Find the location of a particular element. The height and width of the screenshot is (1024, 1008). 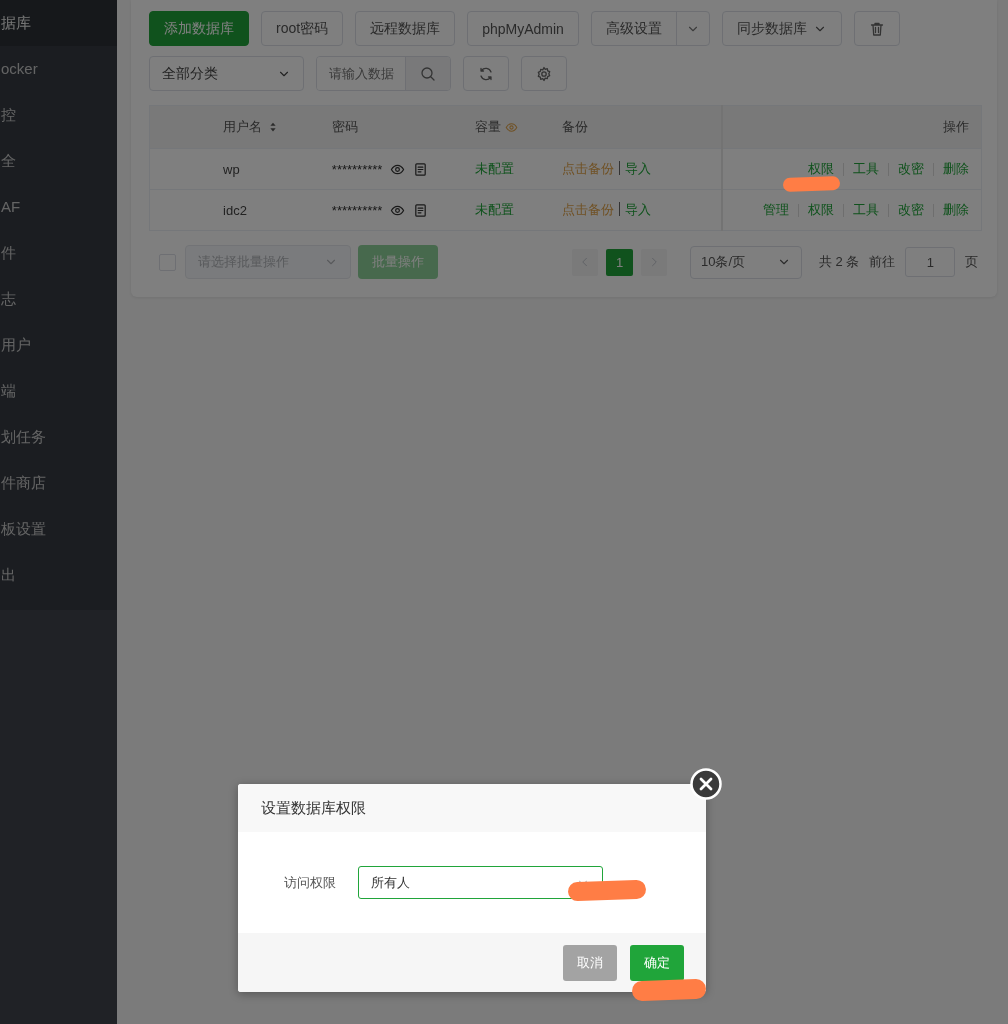

column-header: 容量 is located at coordinates (487, 127).